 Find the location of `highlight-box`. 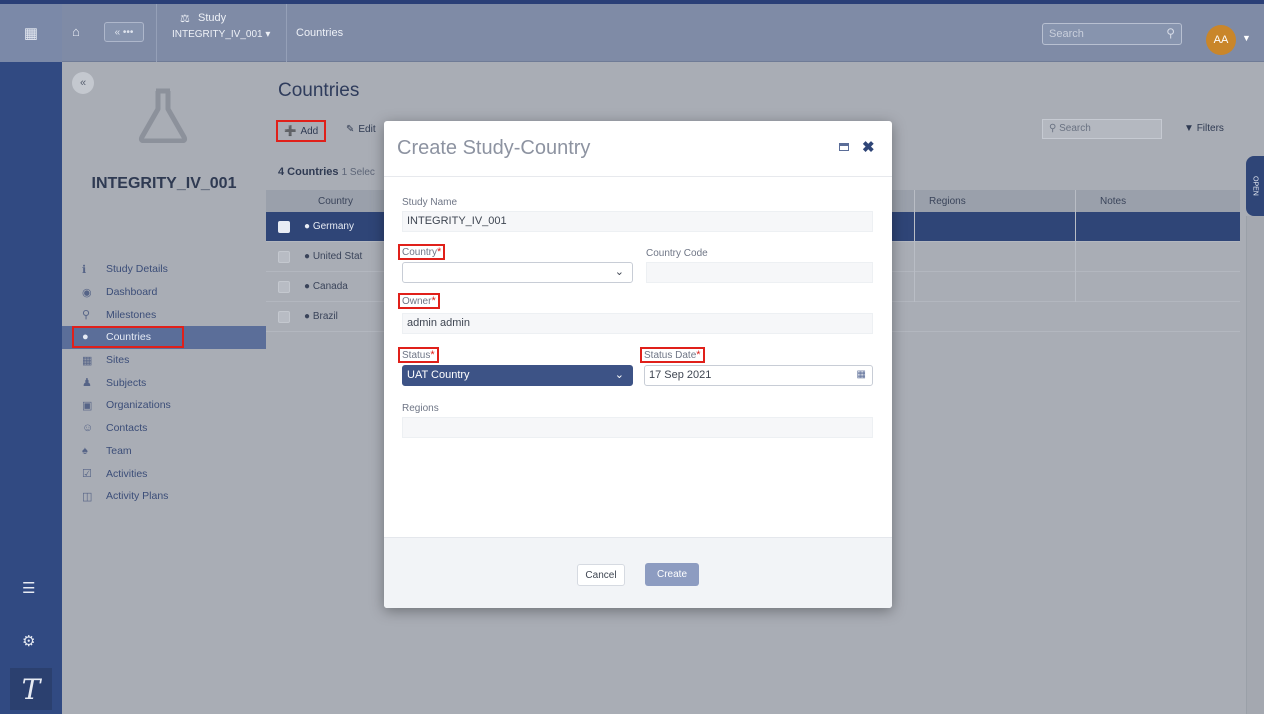

highlight-box is located at coordinates (128, 337).